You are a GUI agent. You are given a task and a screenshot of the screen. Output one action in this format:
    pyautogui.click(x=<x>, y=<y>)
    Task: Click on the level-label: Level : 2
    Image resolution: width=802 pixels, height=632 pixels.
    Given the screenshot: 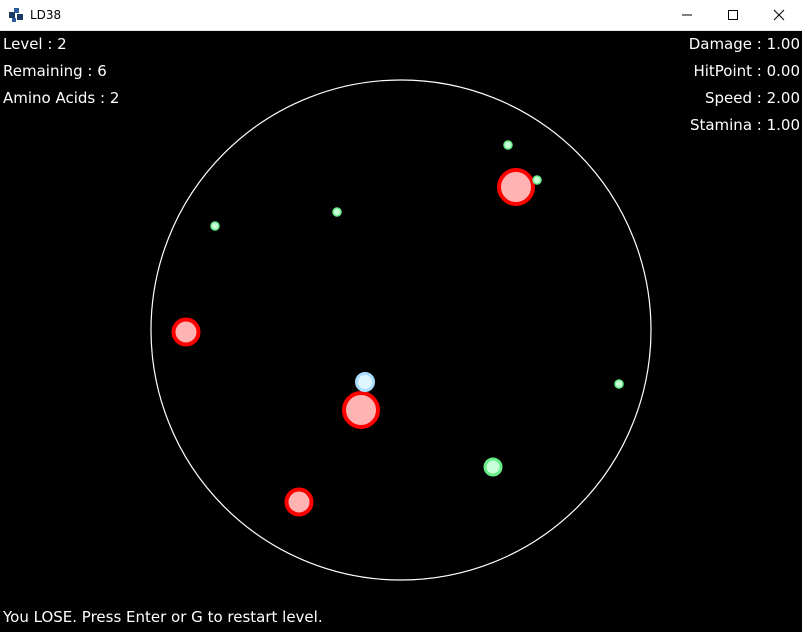 What is the action you would take?
    pyautogui.click(x=35, y=44)
    